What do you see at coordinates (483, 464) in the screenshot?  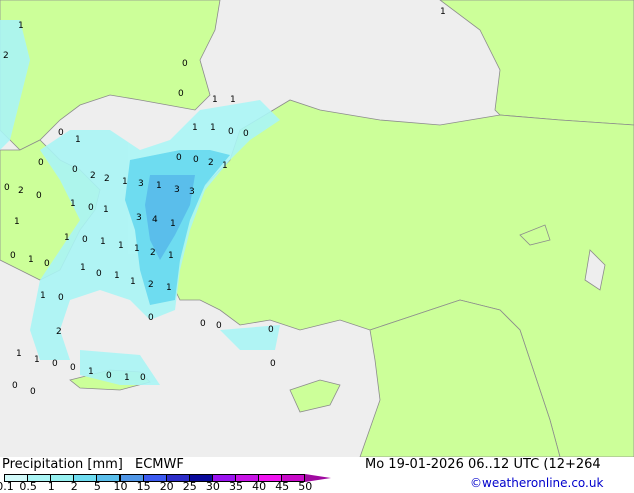 I see `valid-time: Mo 19-01-2026 06..12 UTC (12+264` at bounding box center [483, 464].